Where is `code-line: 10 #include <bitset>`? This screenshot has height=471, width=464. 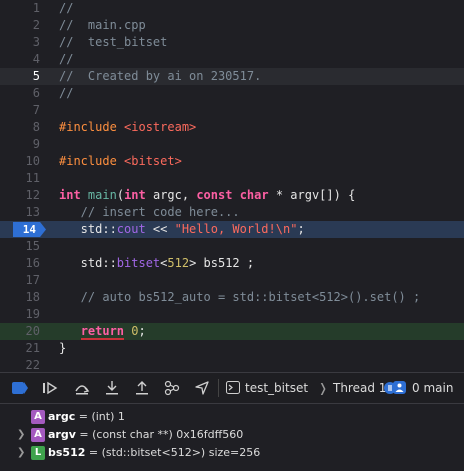
code-line: 10 #include <bitset> is located at coordinates (232, 161).